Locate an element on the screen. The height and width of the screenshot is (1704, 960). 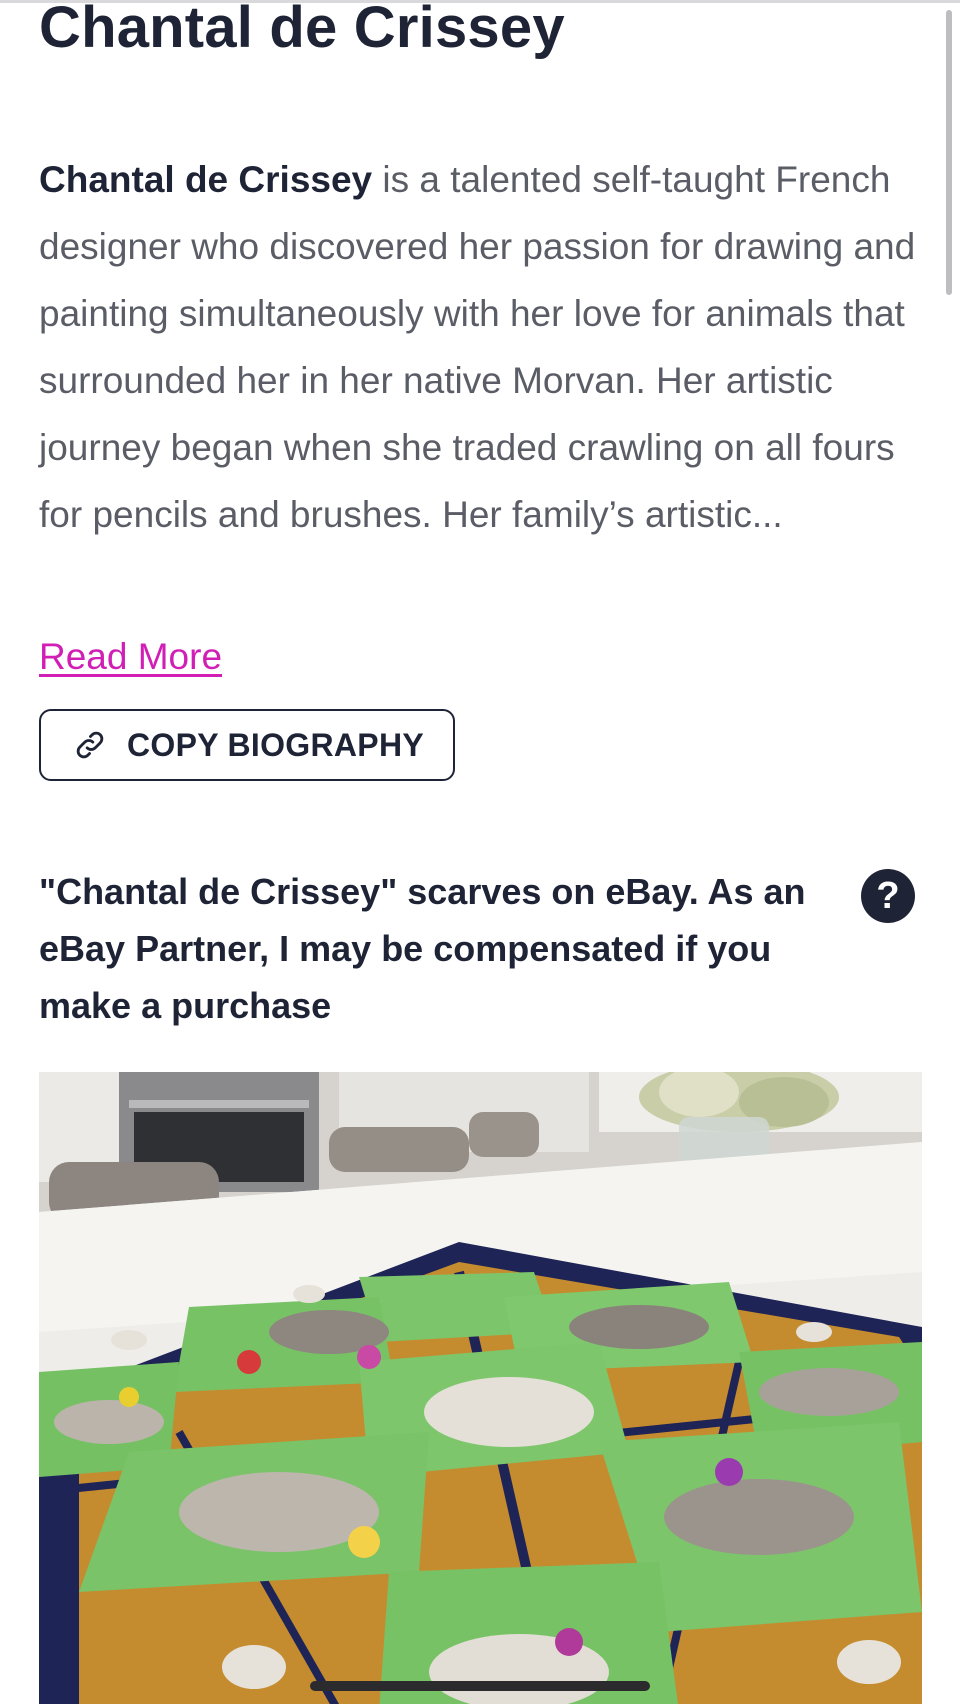
question-circle-icon: ? is located at coordinates (888, 896).